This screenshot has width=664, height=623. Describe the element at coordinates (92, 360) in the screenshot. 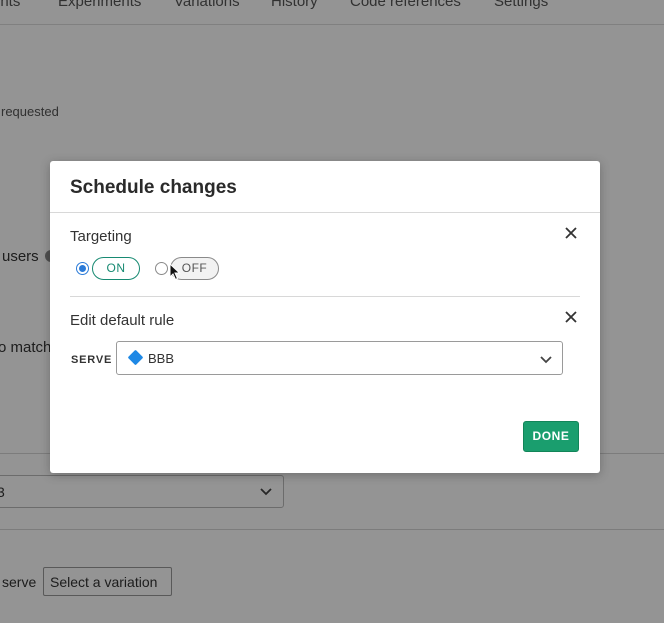

I see `serve-label: SERVE` at that location.